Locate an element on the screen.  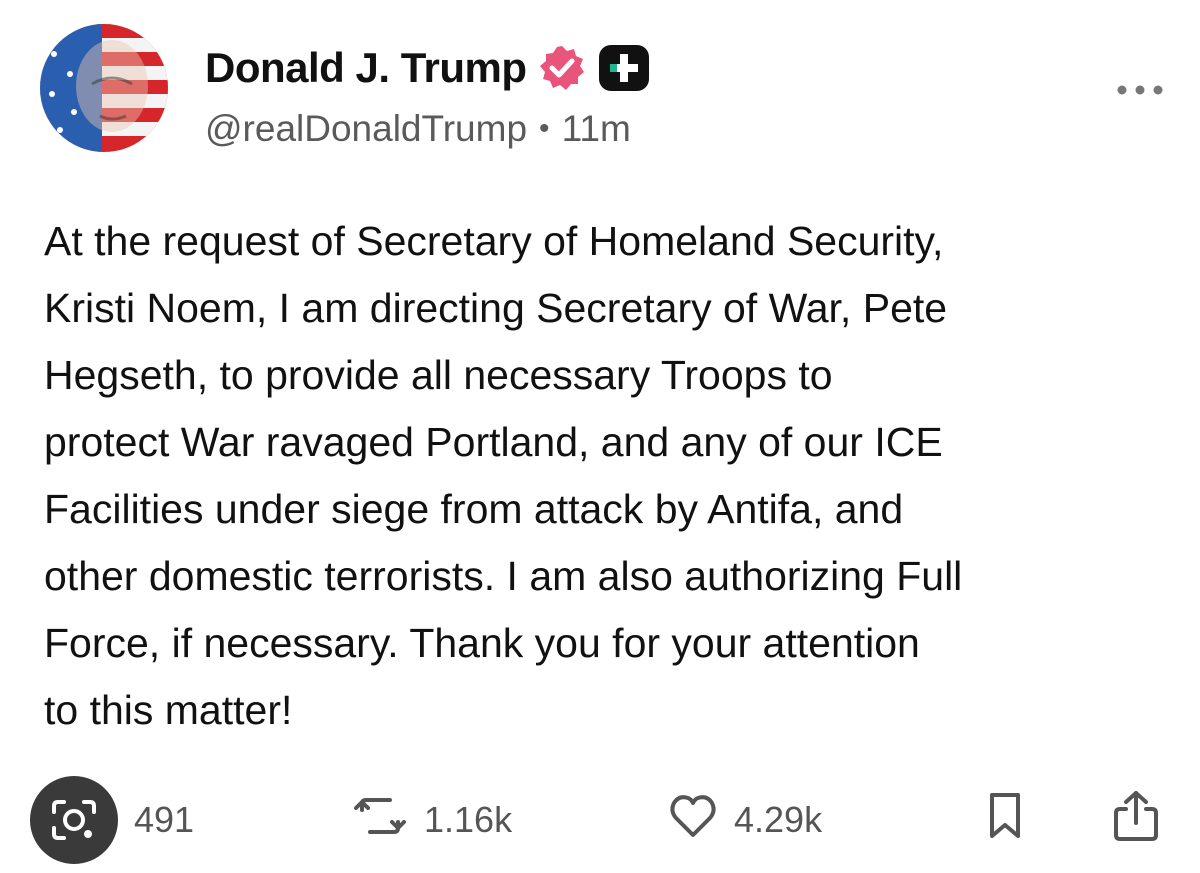
repost-count: 1.16k is located at coordinates (468, 819).